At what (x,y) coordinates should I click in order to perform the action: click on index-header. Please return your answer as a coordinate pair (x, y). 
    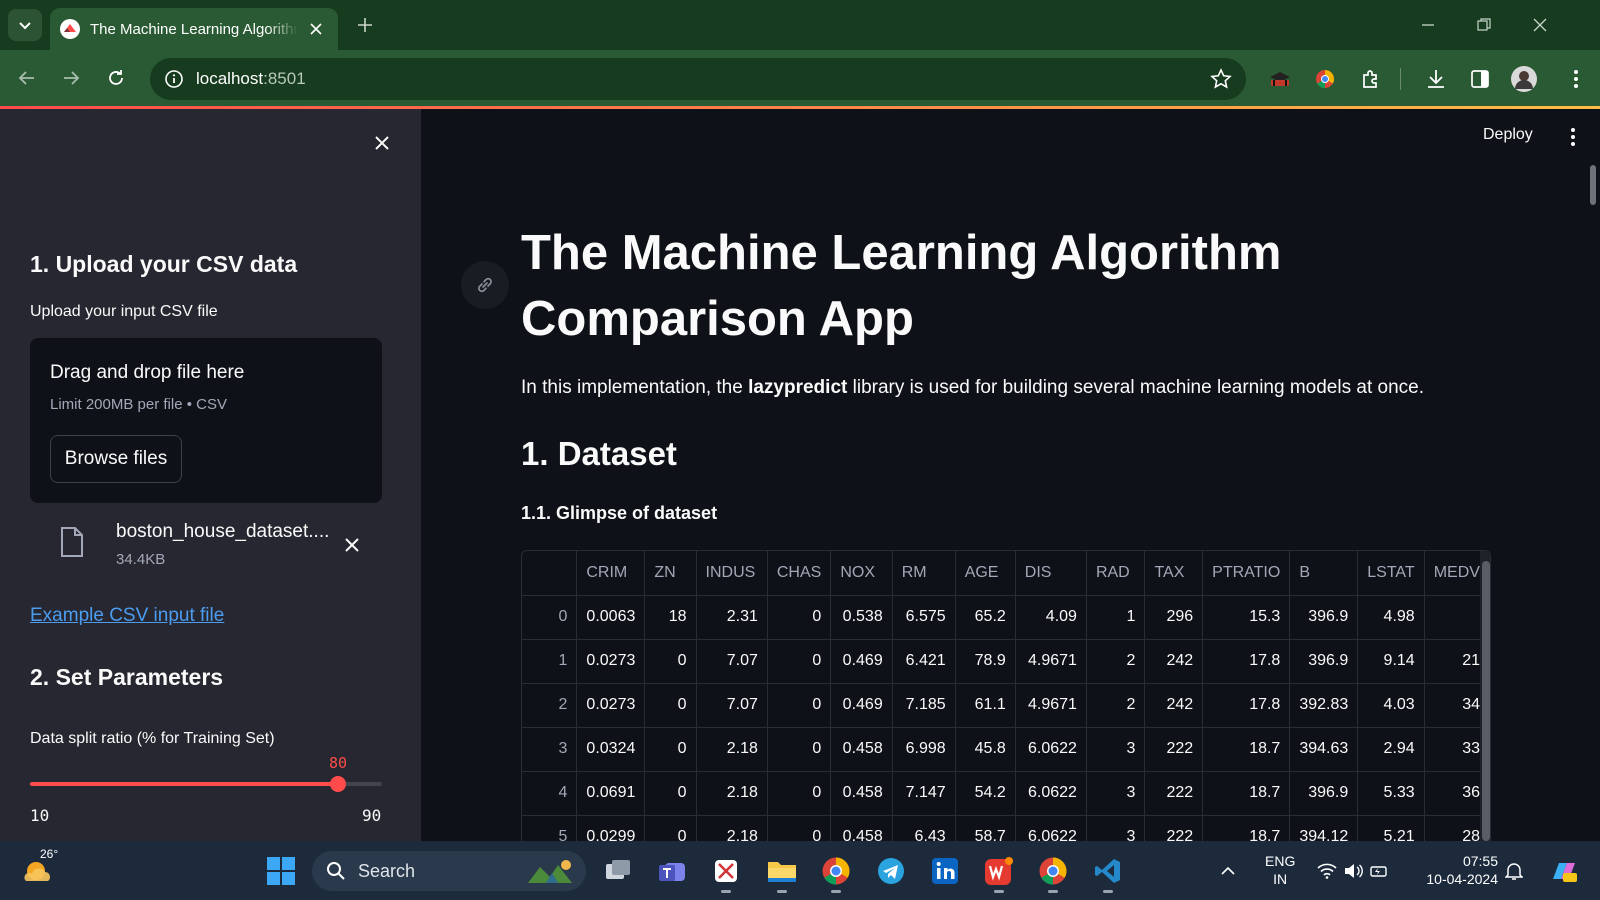
    Looking at the image, I should click on (550, 573).